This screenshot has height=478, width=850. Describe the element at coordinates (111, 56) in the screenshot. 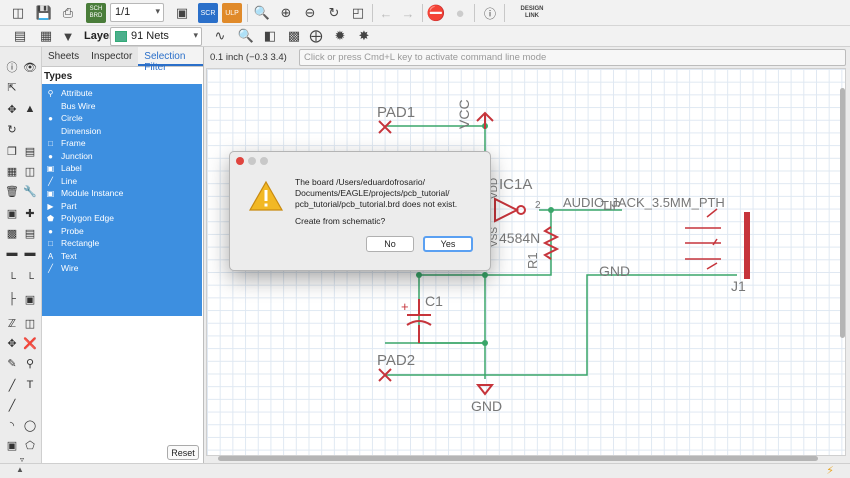

I see `tab-inspector: Inspector` at that location.